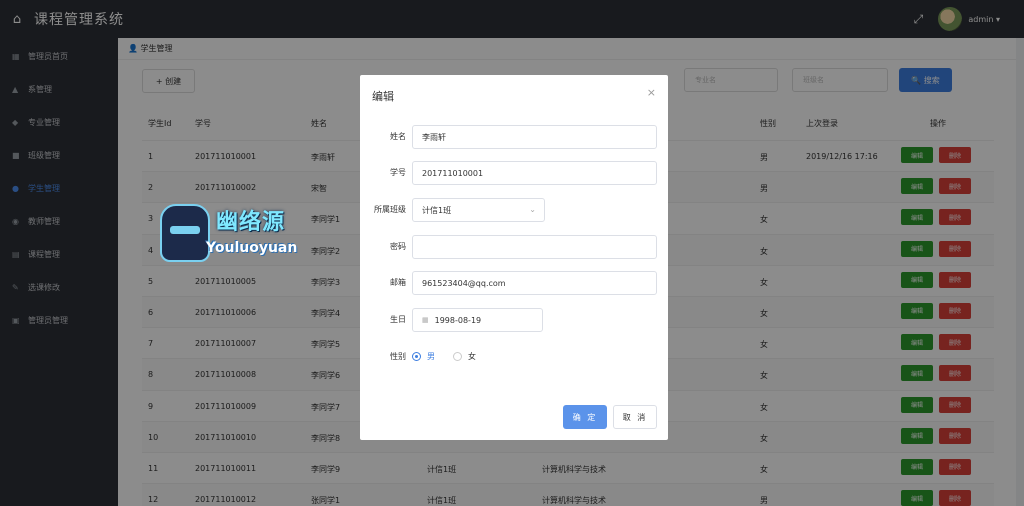 Image resolution: width=1024 pixels, height=506 pixels. What do you see at coordinates (651, 92) in the screenshot?
I see `close-icon: ×` at bounding box center [651, 92].